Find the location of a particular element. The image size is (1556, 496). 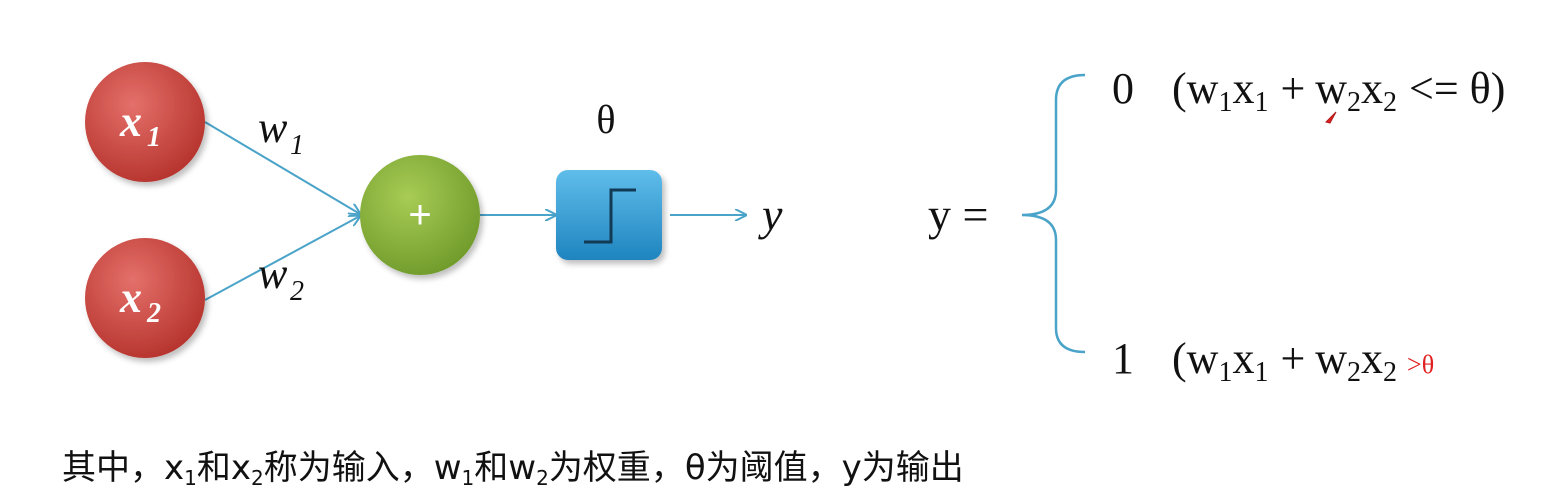

output-label: y is located at coordinates (770, 214).